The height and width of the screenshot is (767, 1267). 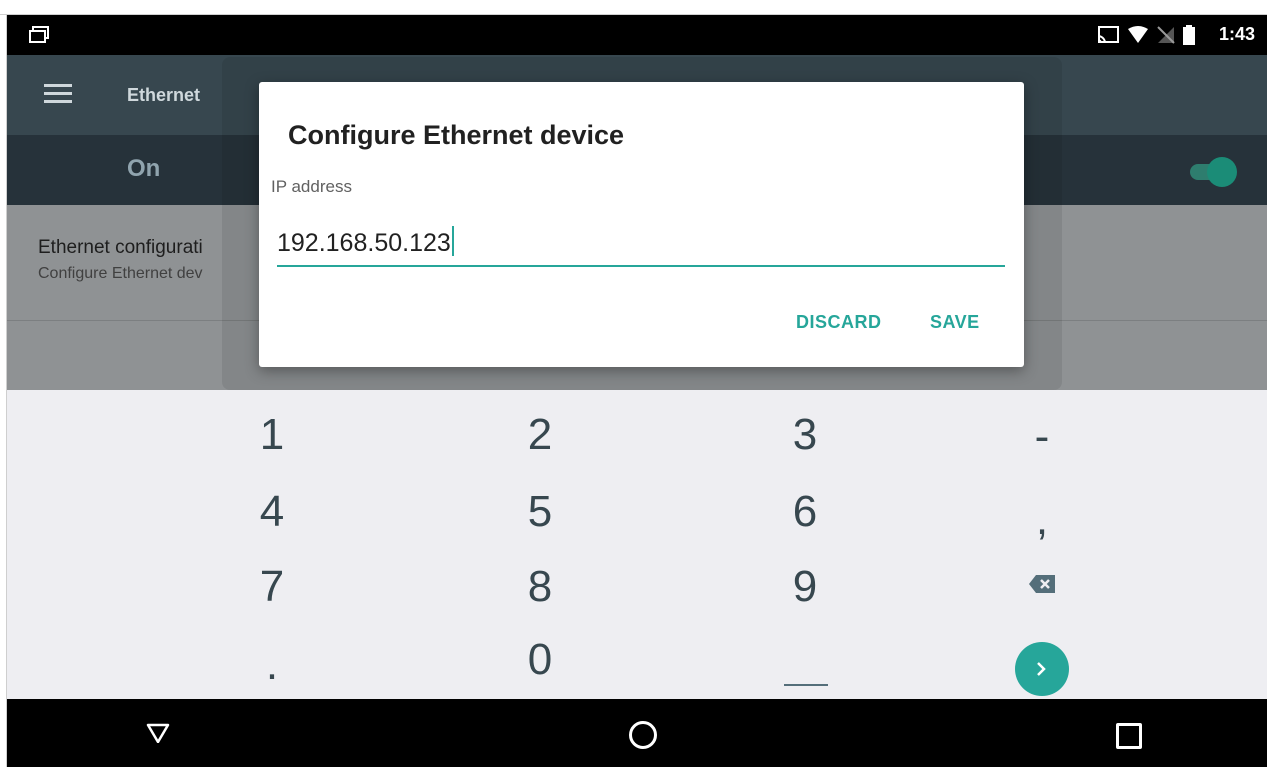 I want to click on key-3: 3, so click(x=805, y=435).